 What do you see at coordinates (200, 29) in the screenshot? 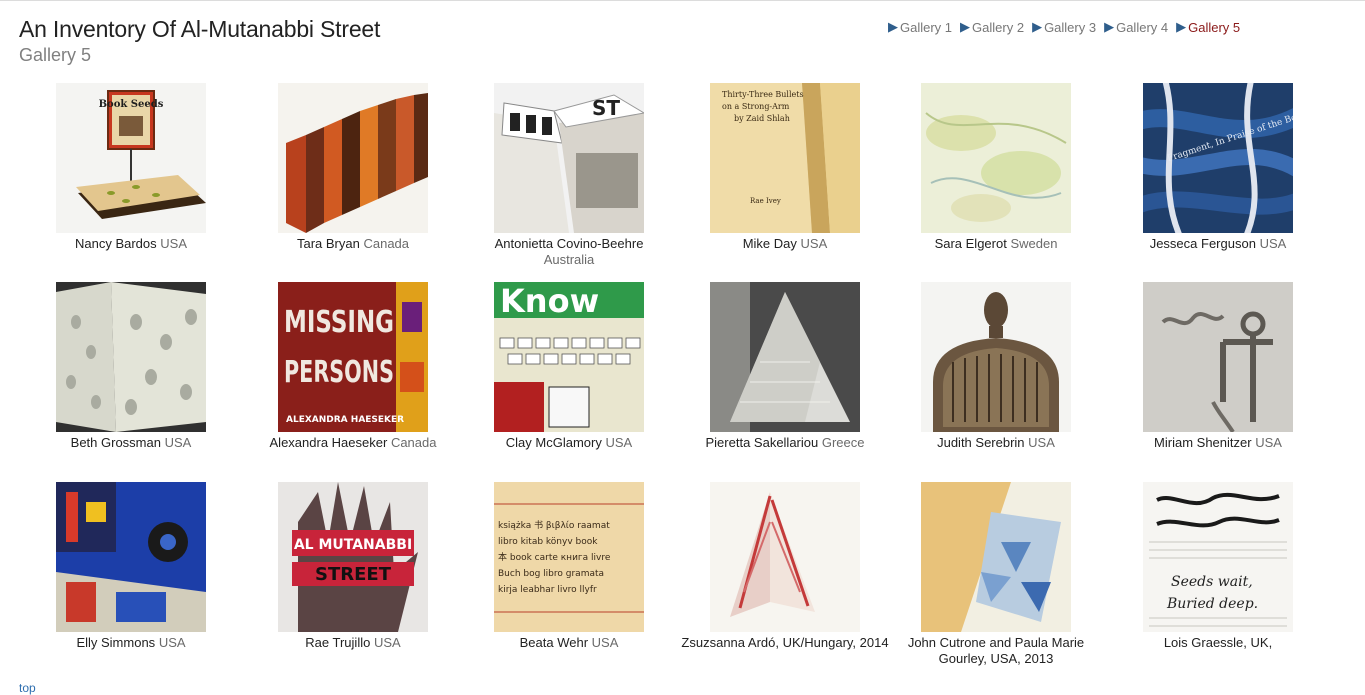
I see `page-title: An Inventory Of Al-Mutanabbi Street` at bounding box center [200, 29].